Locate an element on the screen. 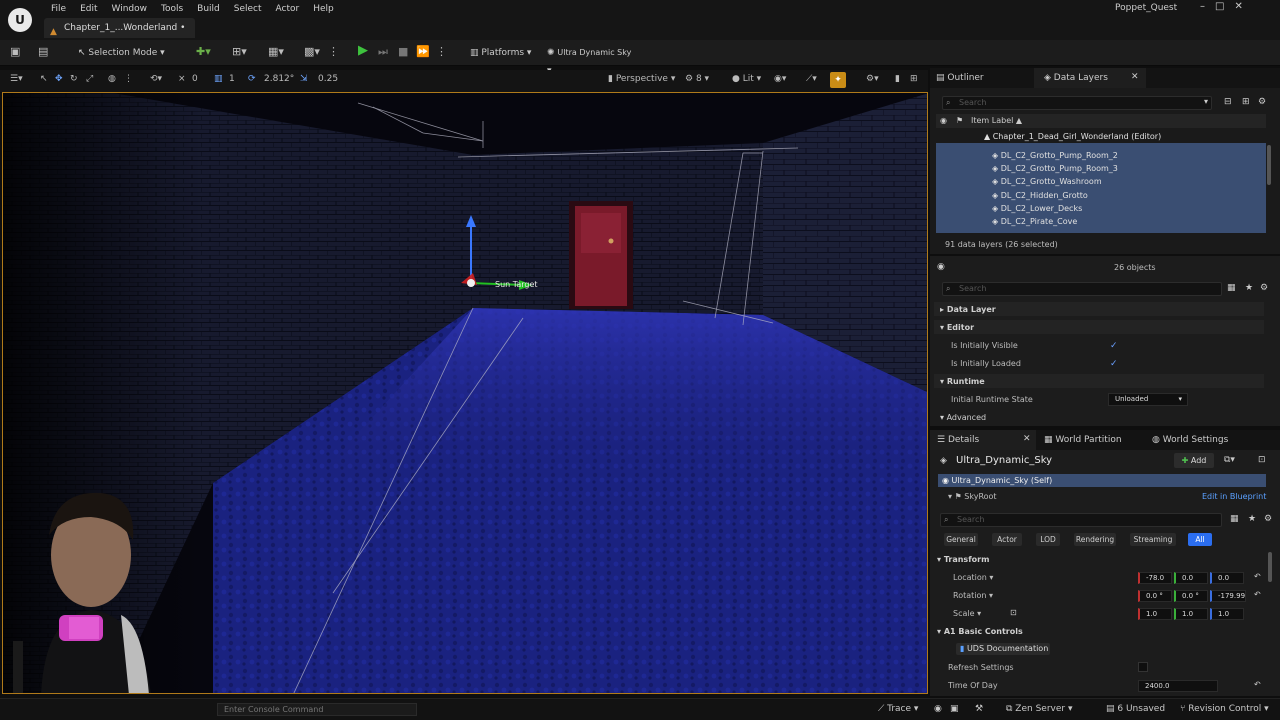  chevron-down-icon: ▾ is located at coordinates (1206, 101).